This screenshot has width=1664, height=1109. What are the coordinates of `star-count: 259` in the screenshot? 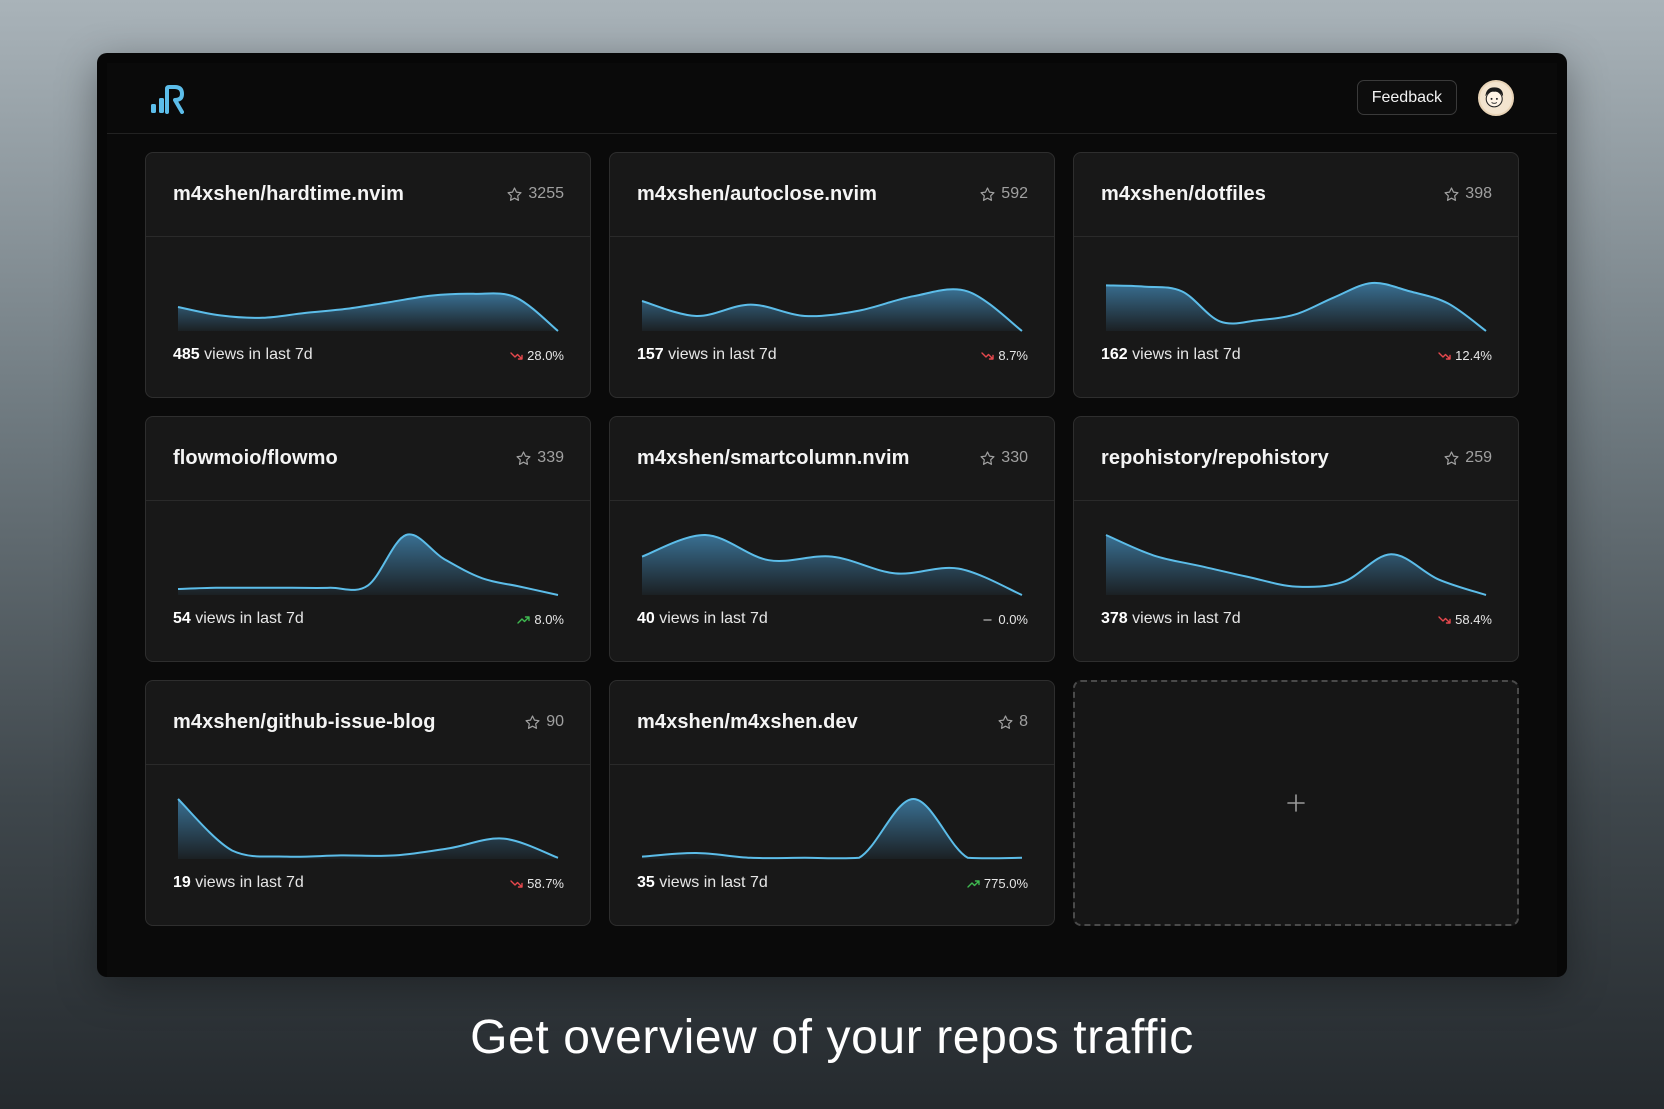 It's located at (1467, 458).